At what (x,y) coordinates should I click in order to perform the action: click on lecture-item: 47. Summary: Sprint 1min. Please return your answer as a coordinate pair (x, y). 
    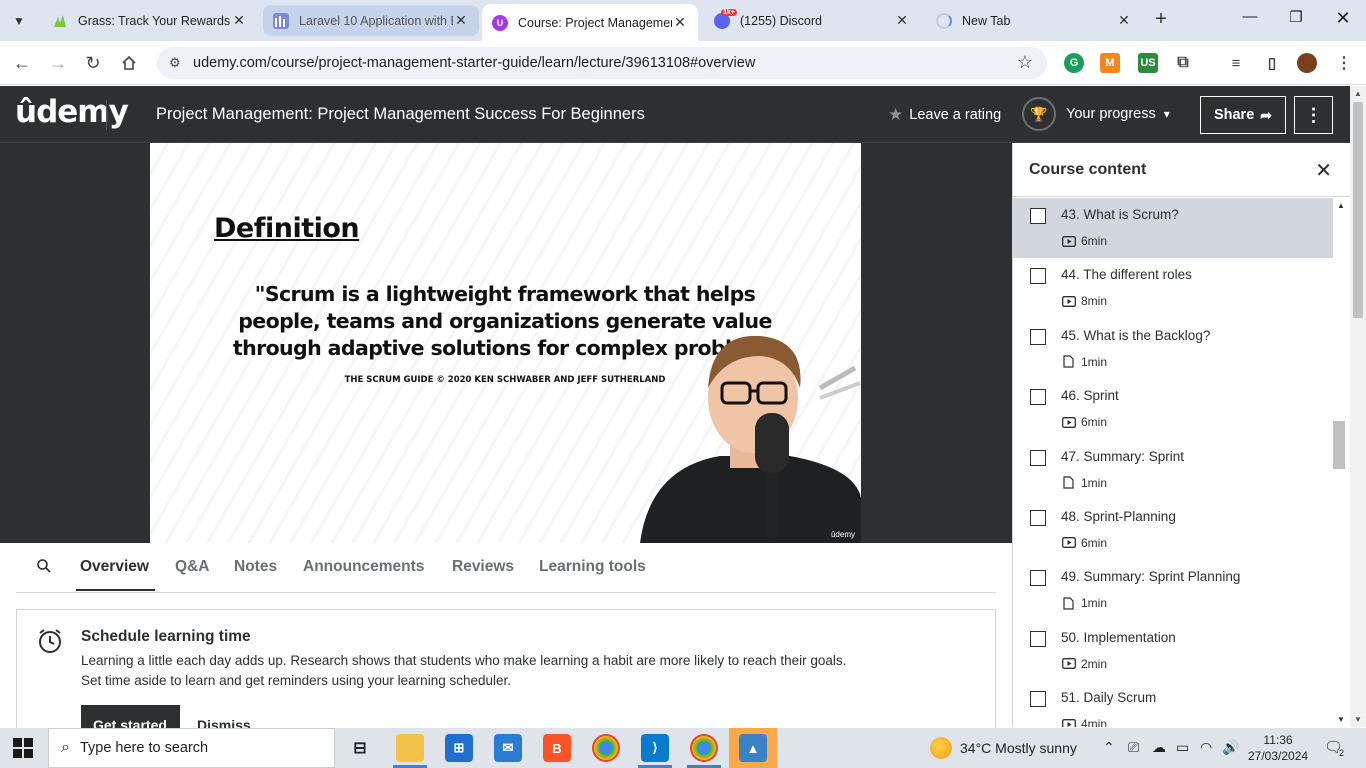
    Looking at the image, I should click on (1173, 470).